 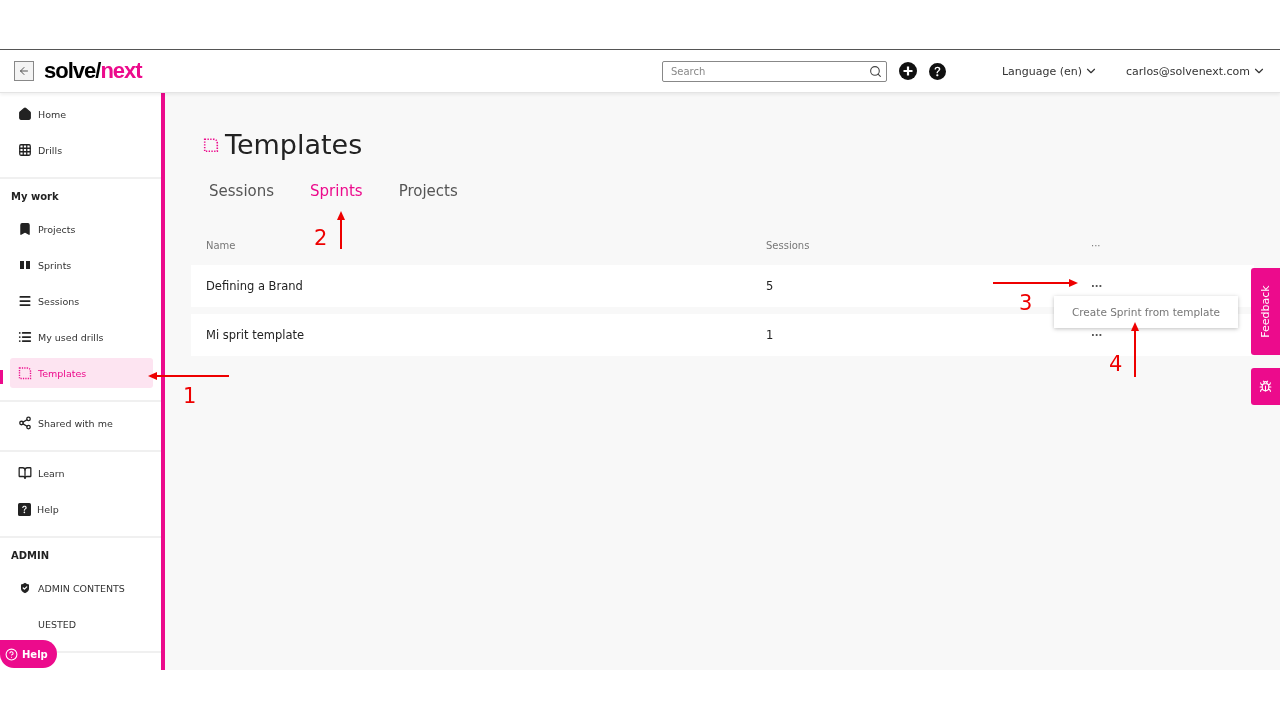 I want to click on search-field: Search, so click(x=774, y=71).